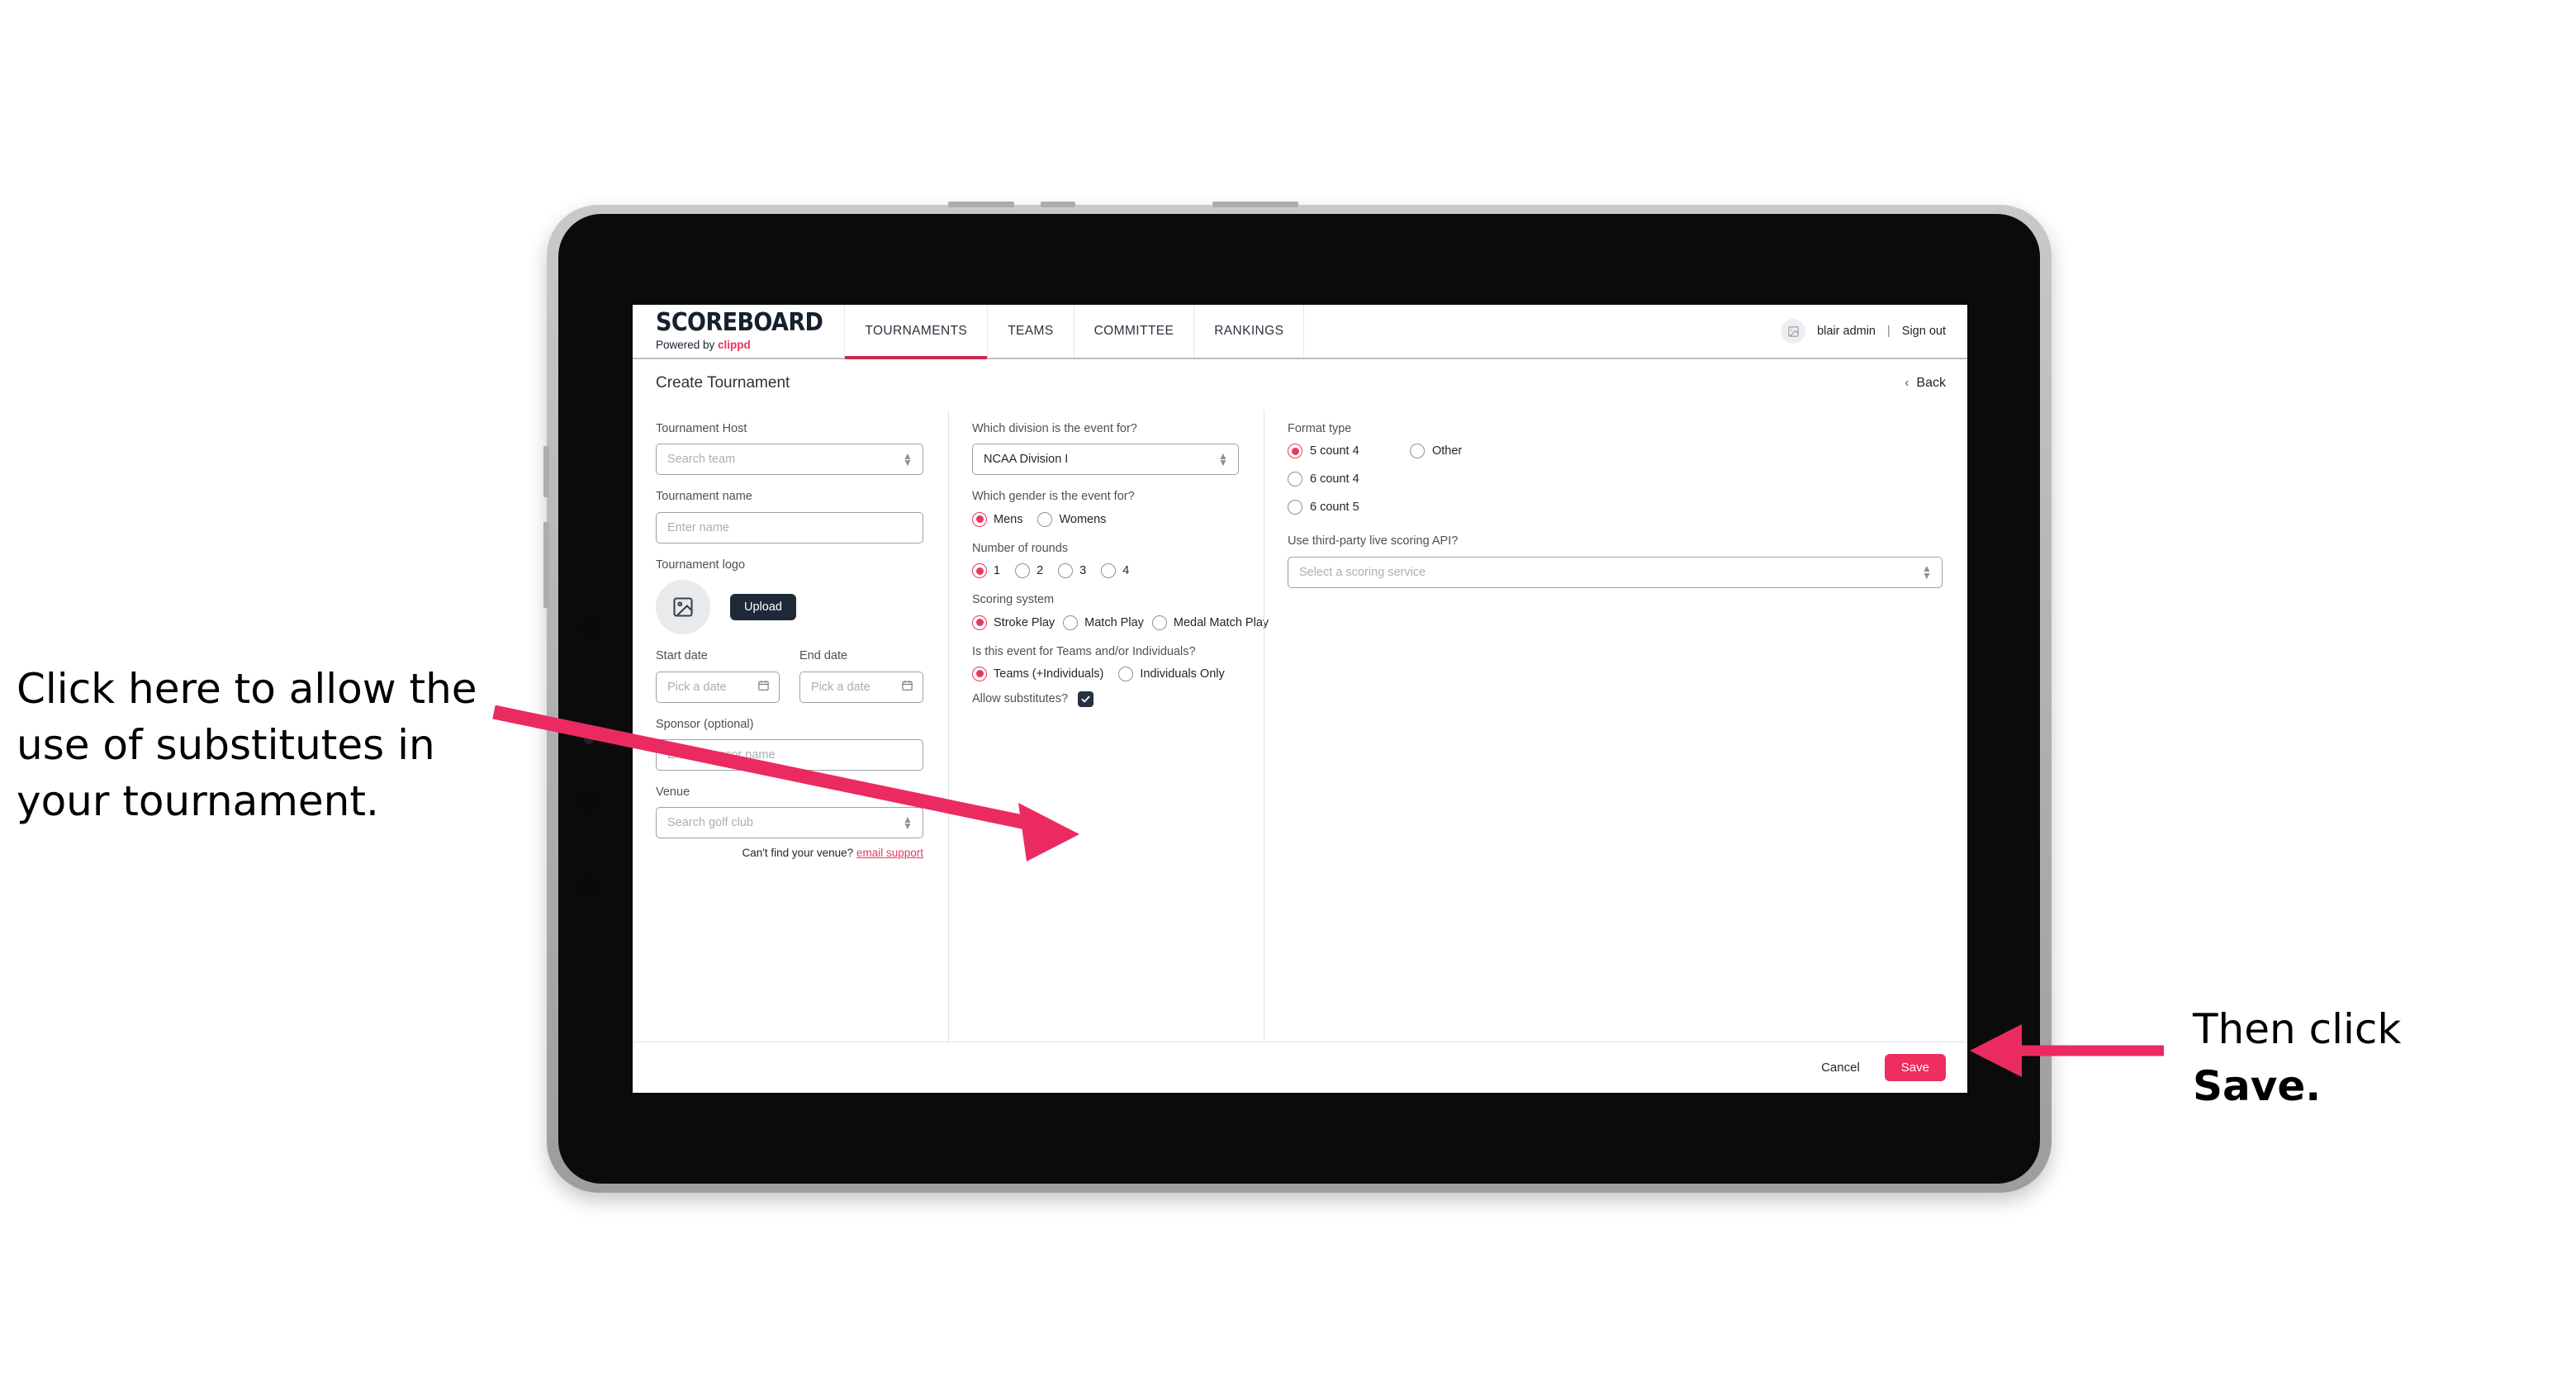 The width and height of the screenshot is (2576, 1386). Describe the element at coordinates (997, 571) in the screenshot. I see `rounds-option-1-label: 1` at that location.